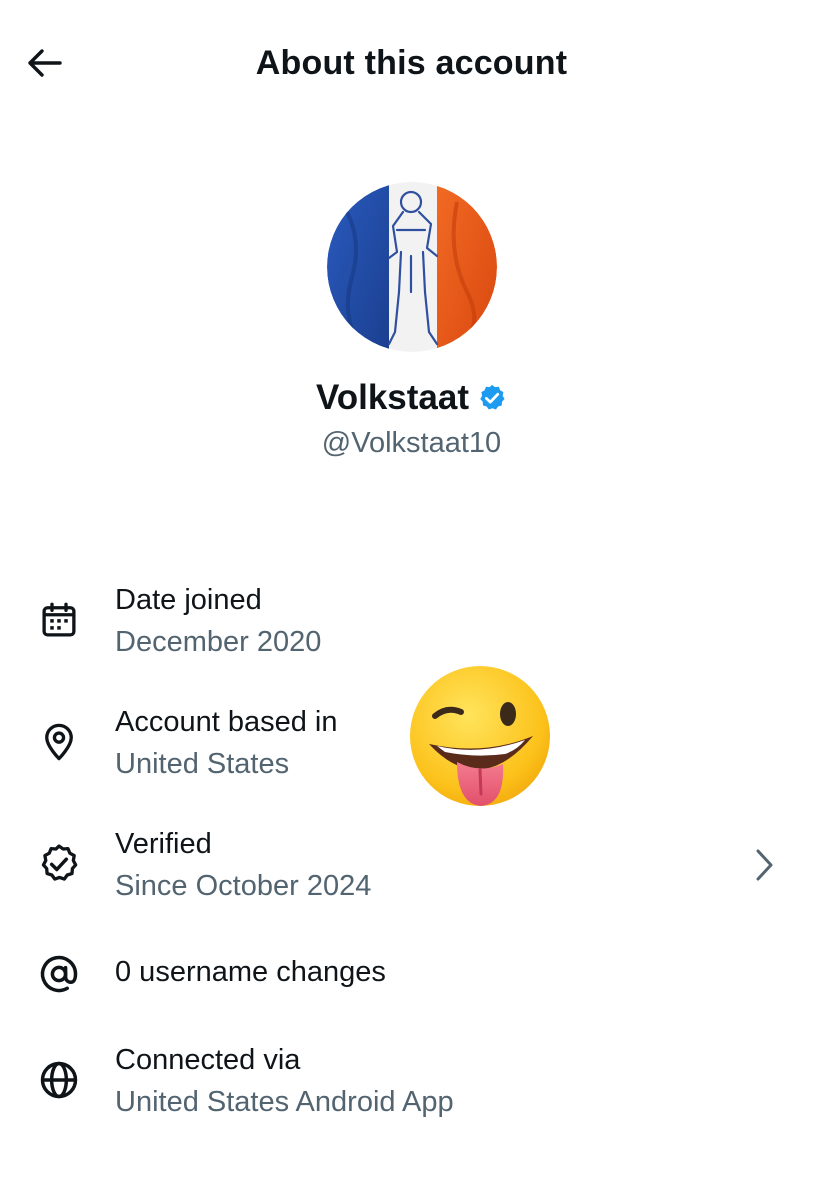 This screenshot has width=823, height=1199. Describe the element at coordinates (208, 1060) in the screenshot. I see `connected-via-label: Connected via` at that location.